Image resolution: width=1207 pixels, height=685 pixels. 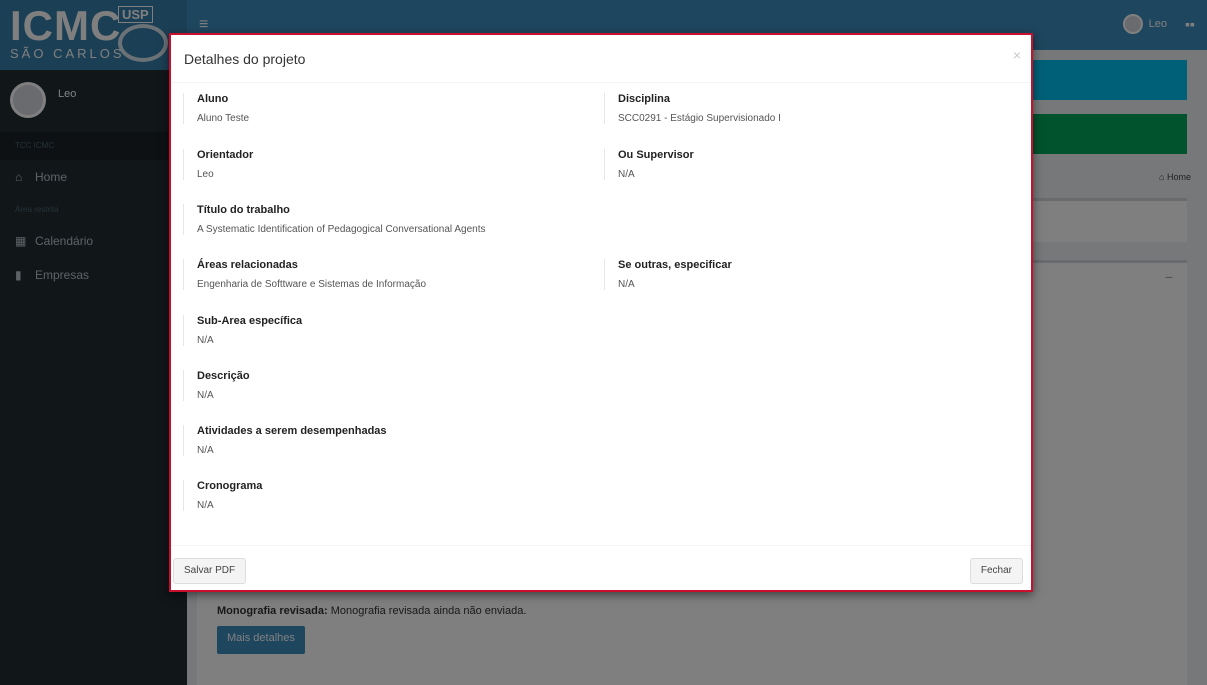 What do you see at coordinates (205, 174) in the screenshot?
I see `field-value: Leo` at bounding box center [205, 174].